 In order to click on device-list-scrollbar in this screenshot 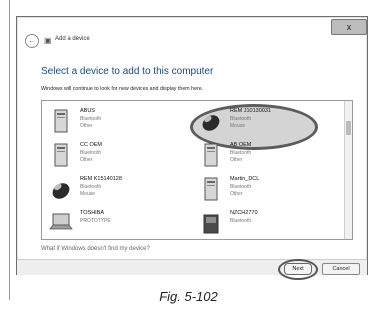, I will do `click(348, 170)`.